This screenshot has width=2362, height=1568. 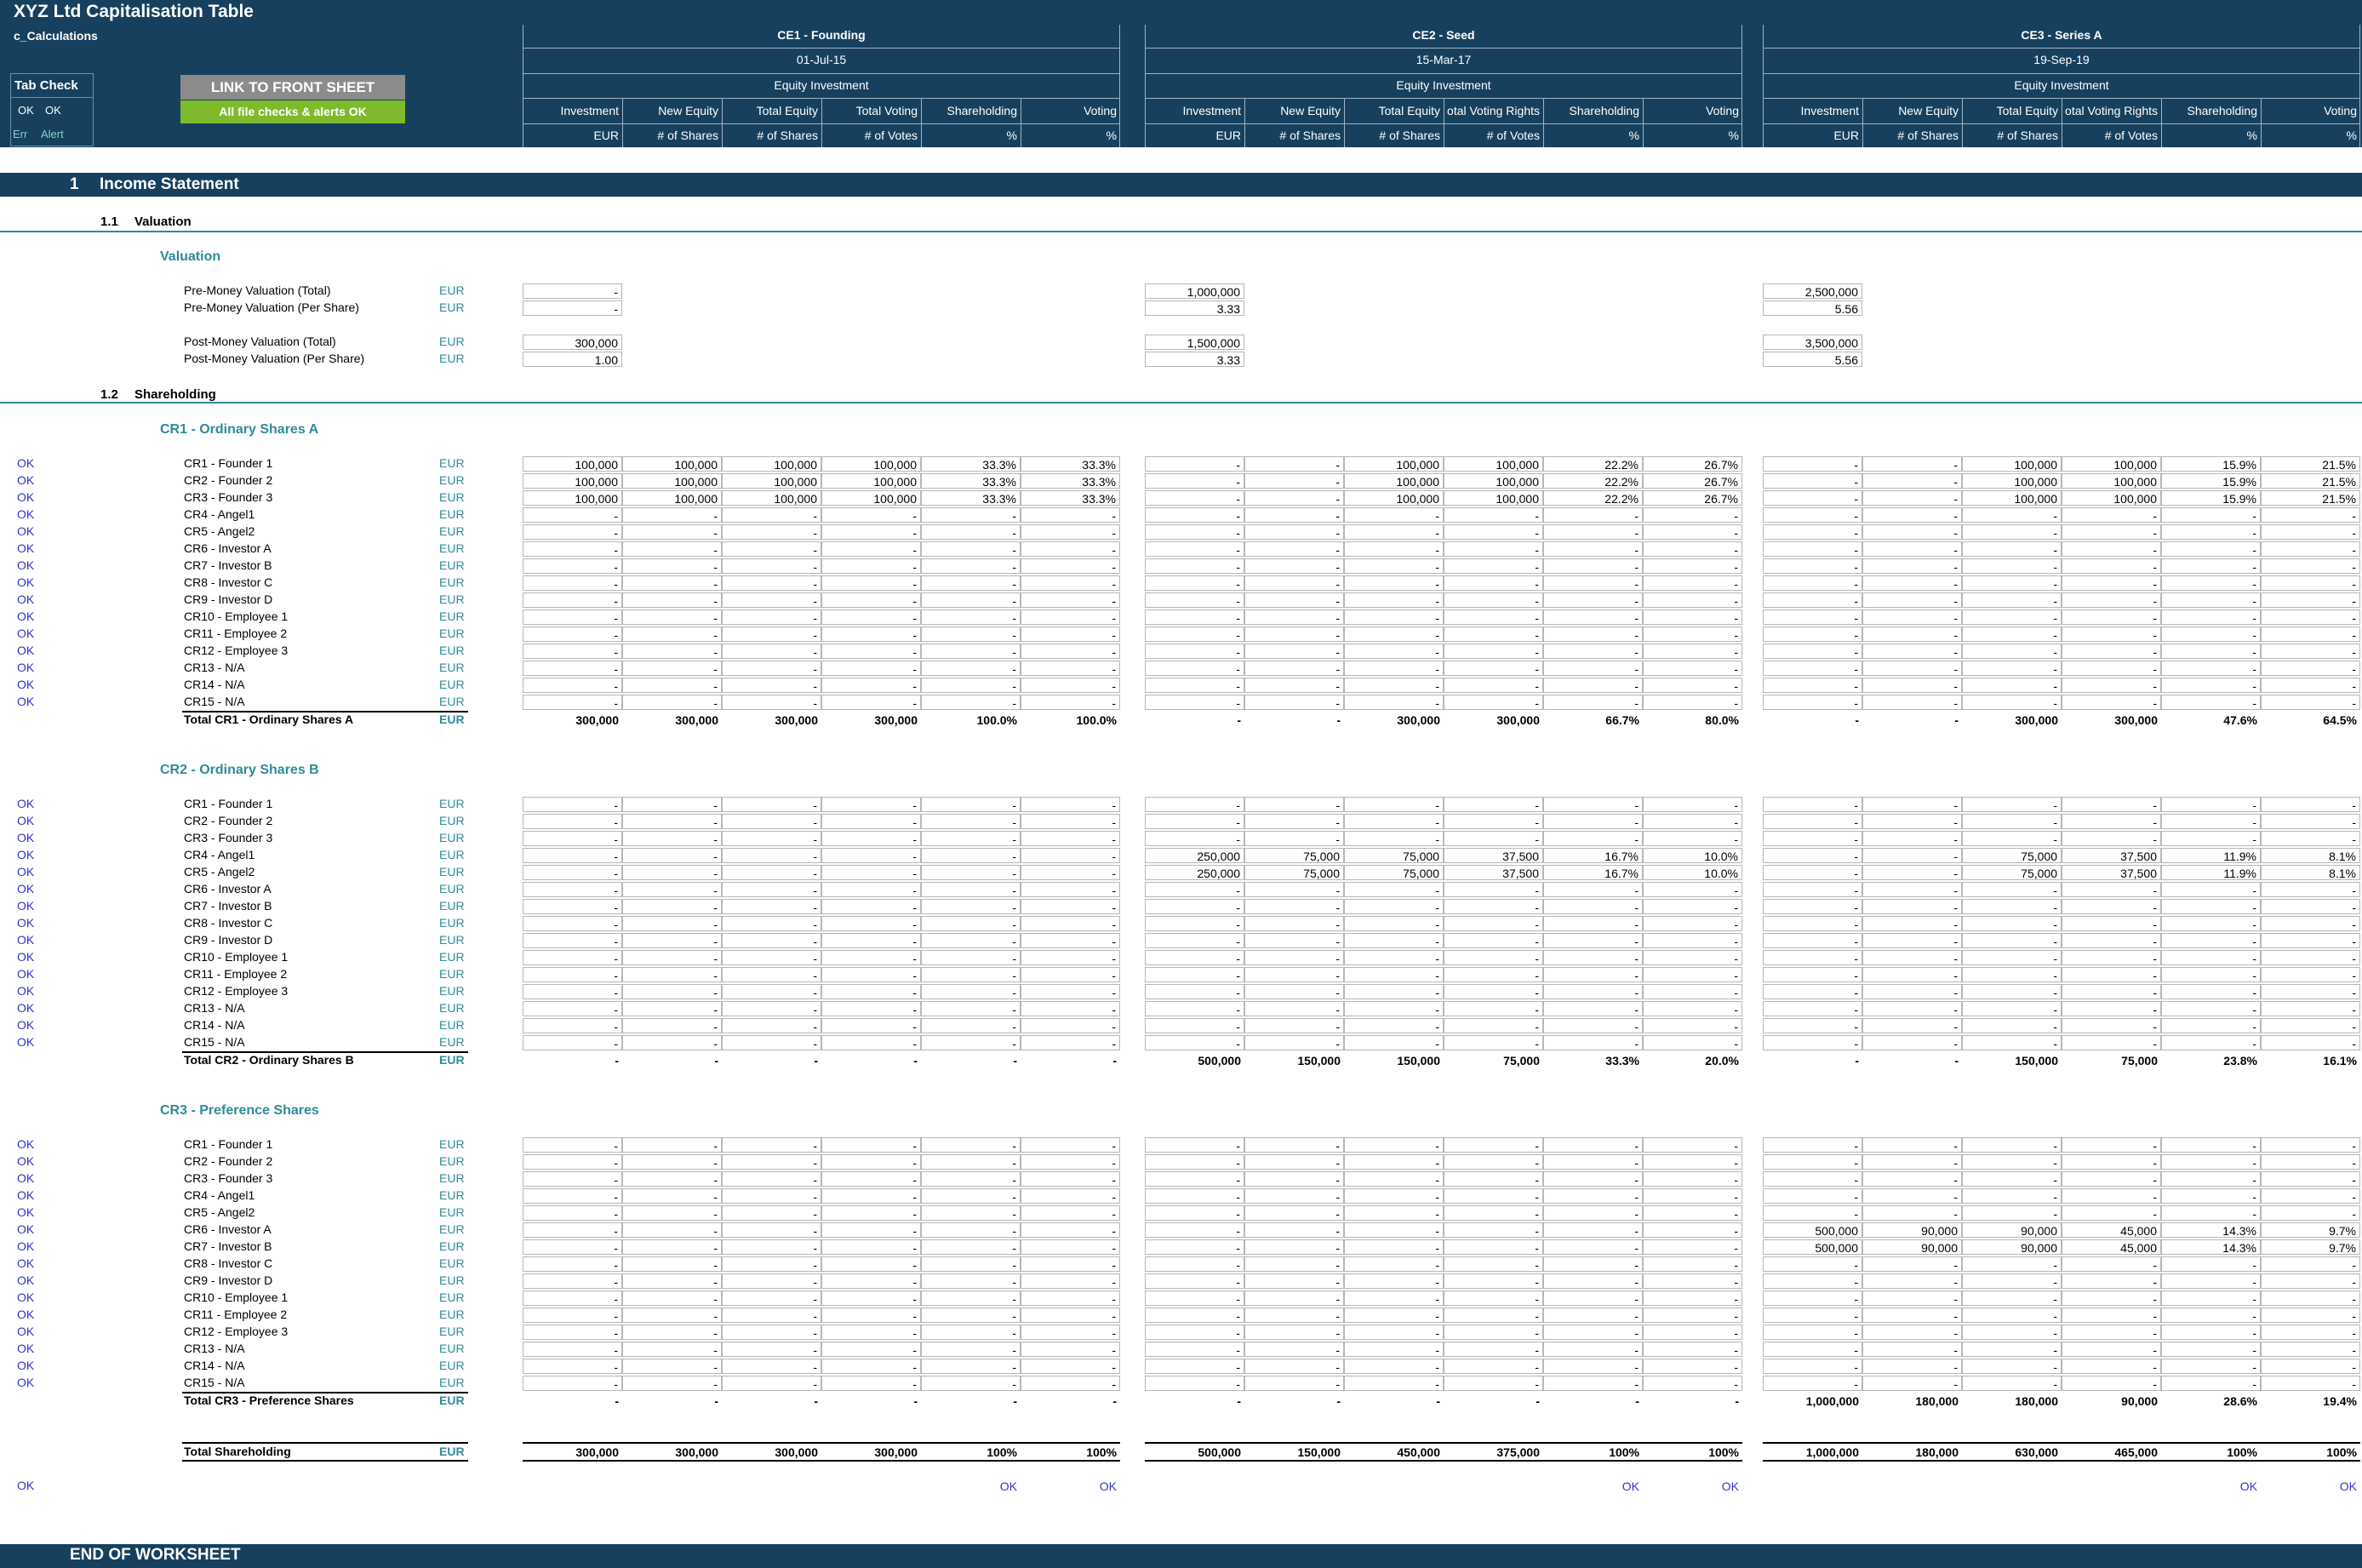 What do you see at coordinates (2310, 498) in the screenshot?
I see `table-cell: 21.5%` at bounding box center [2310, 498].